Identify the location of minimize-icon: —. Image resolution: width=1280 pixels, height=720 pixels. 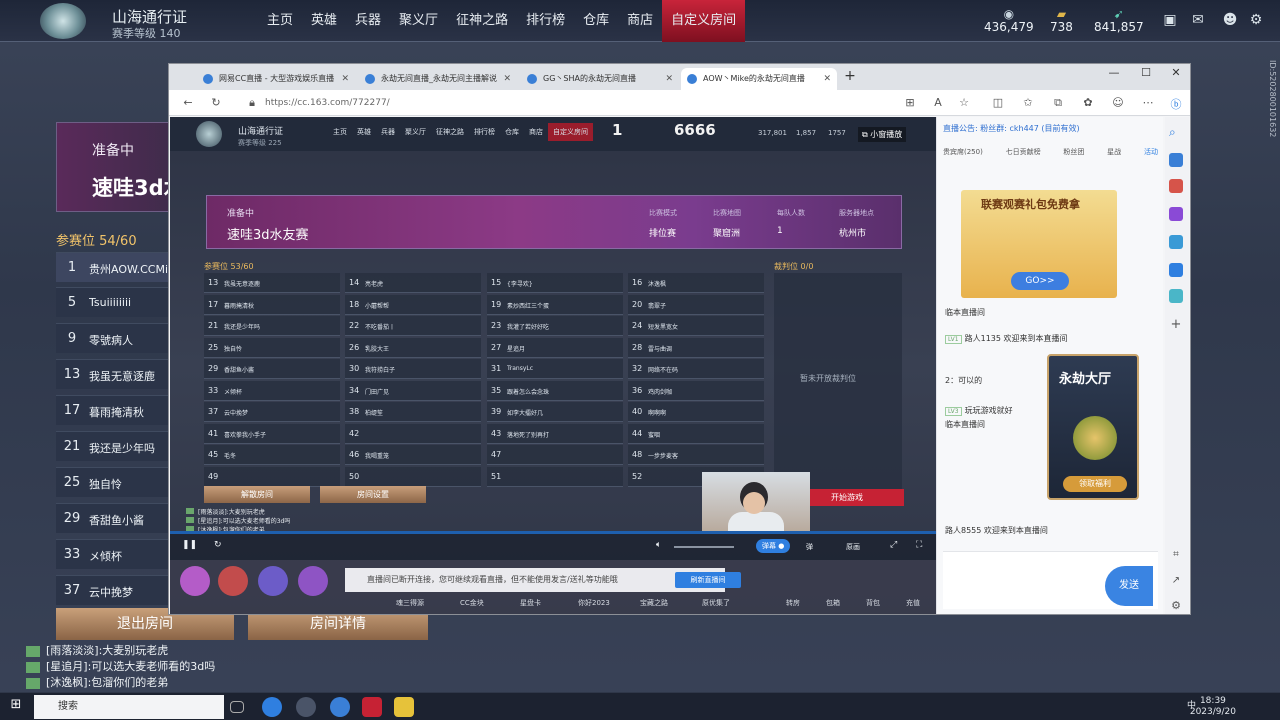
(1114, 72).